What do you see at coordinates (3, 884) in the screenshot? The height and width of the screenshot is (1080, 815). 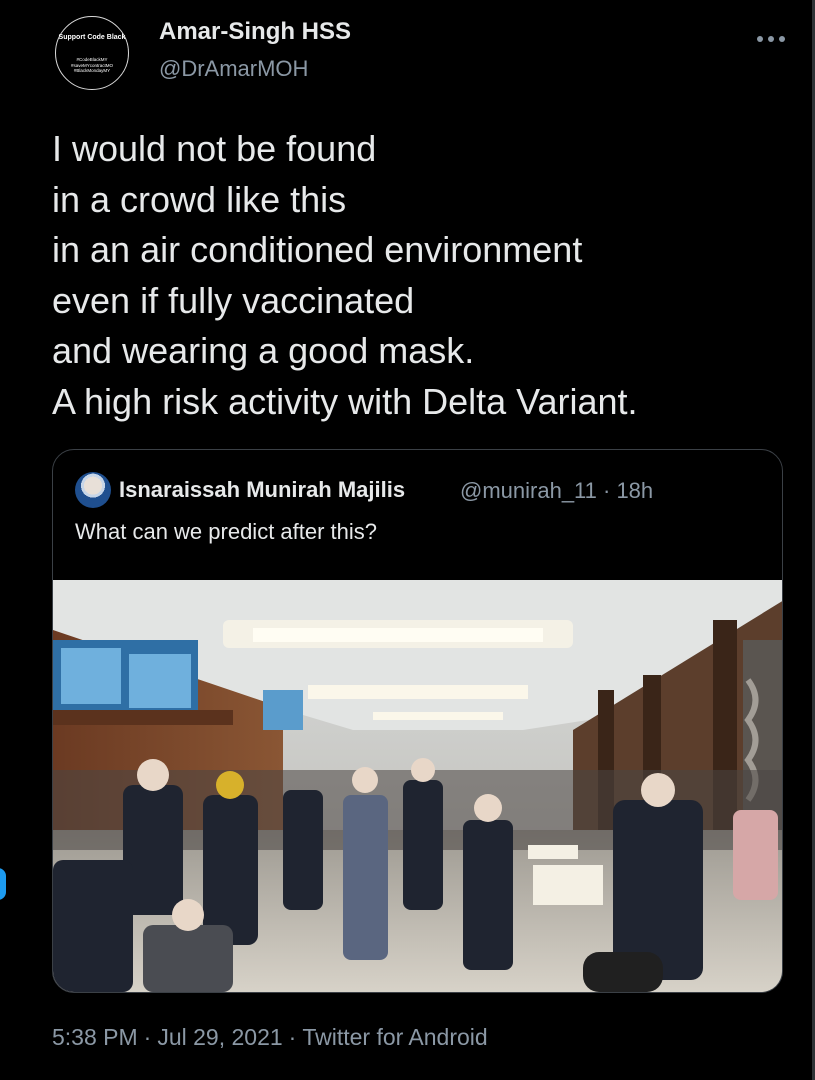 I see `floating-compose-edge` at bounding box center [3, 884].